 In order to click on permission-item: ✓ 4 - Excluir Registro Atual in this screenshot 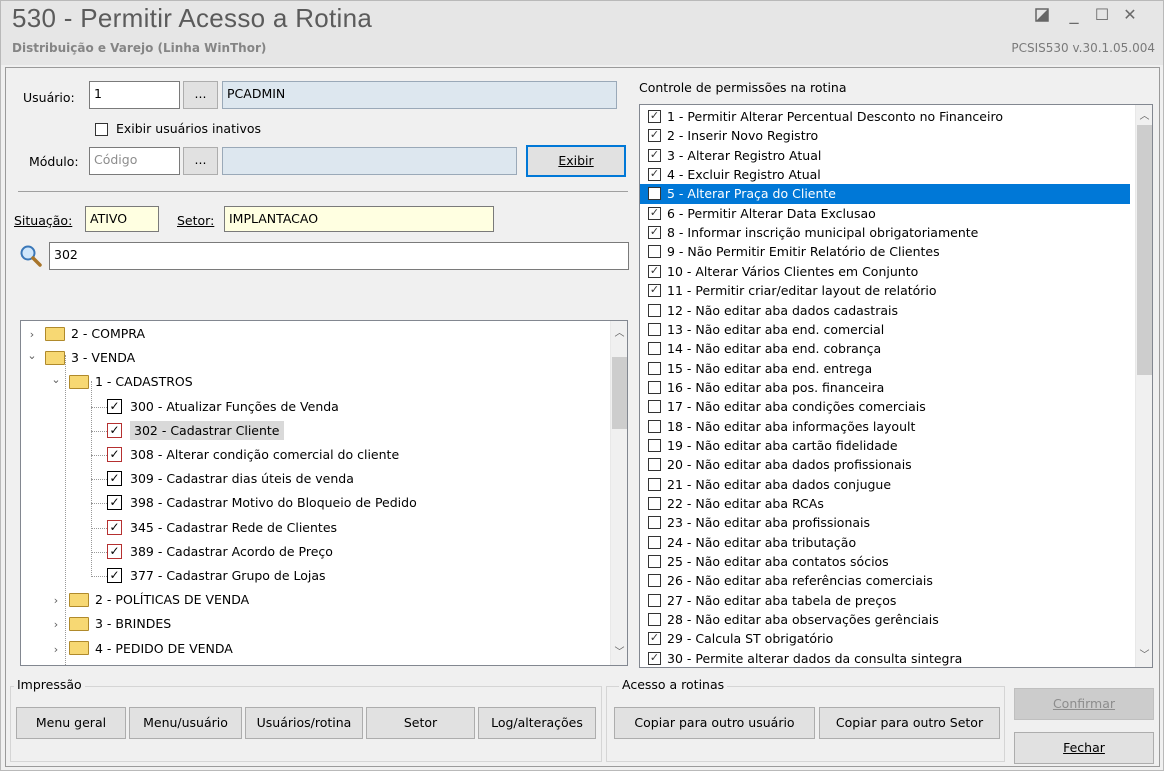, I will do `click(885, 174)`.